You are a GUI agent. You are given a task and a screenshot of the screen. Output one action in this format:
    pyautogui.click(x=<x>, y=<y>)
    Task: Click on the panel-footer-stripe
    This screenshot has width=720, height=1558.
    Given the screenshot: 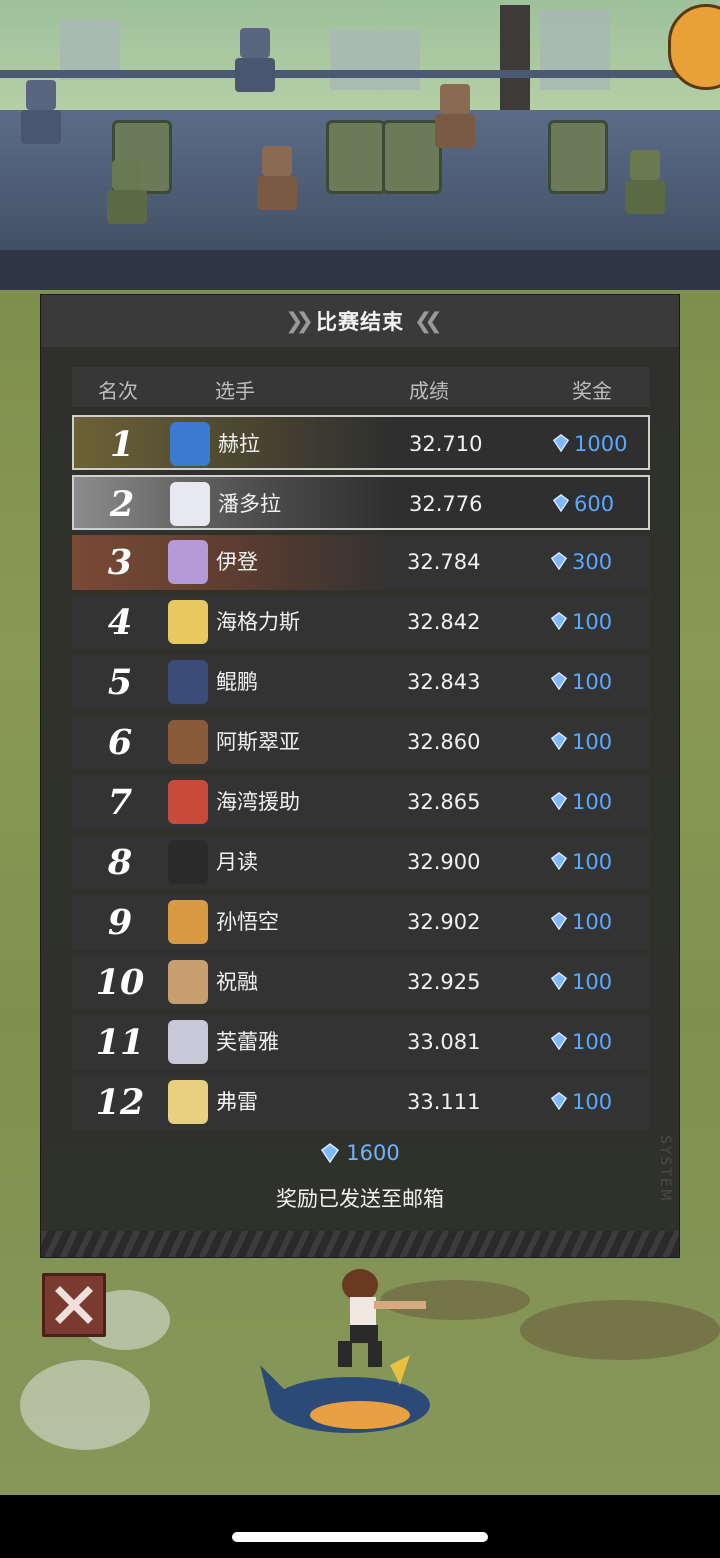 What is the action you would take?
    pyautogui.click(x=360, y=1244)
    